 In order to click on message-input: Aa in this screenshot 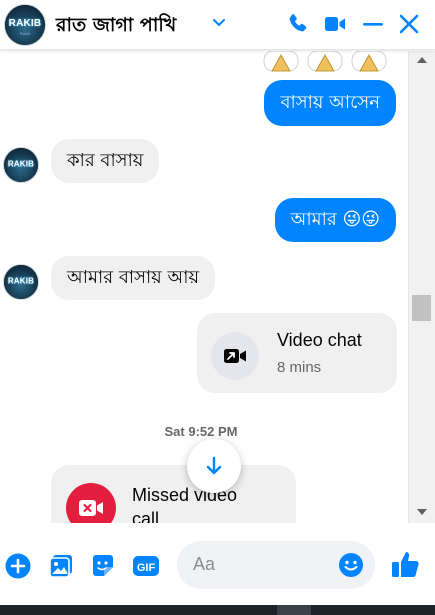, I will do `click(276, 565)`.